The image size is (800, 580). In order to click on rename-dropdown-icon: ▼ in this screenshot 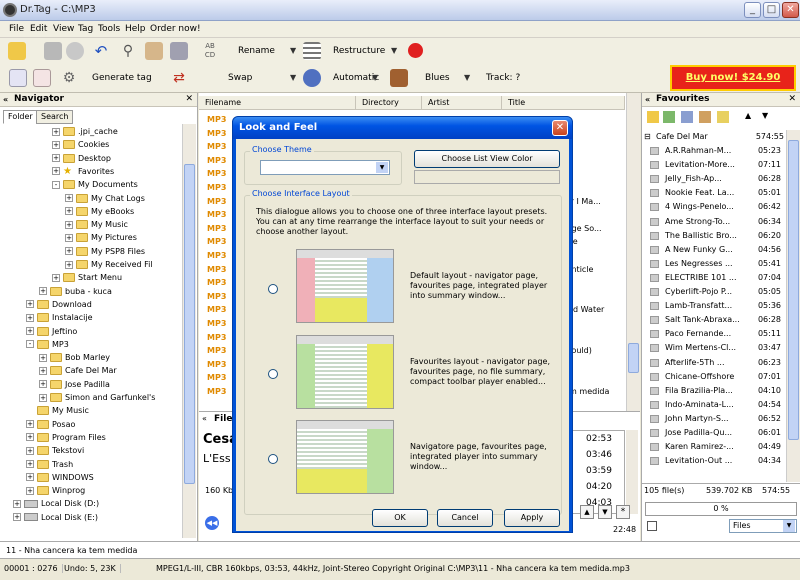, I will do `click(293, 50)`.